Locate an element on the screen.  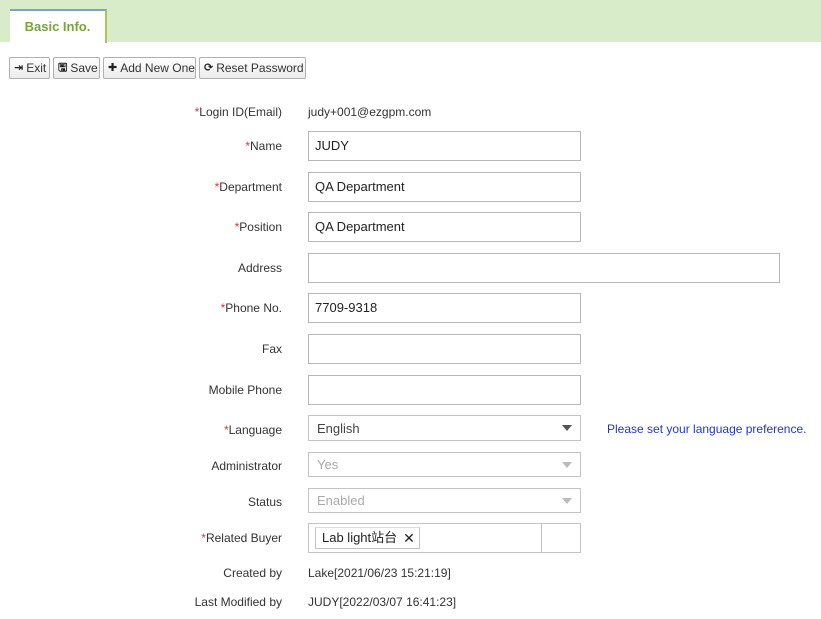
plus-icon: ✚ is located at coordinates (113, 68).